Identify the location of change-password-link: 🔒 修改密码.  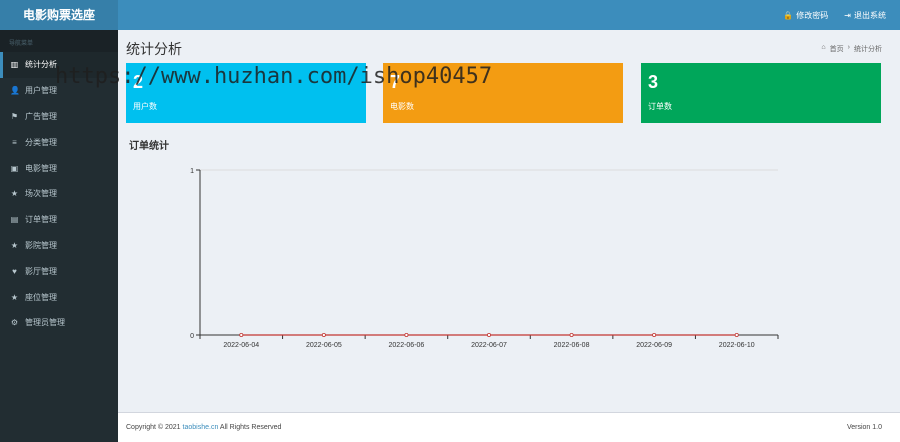
(805, 15).